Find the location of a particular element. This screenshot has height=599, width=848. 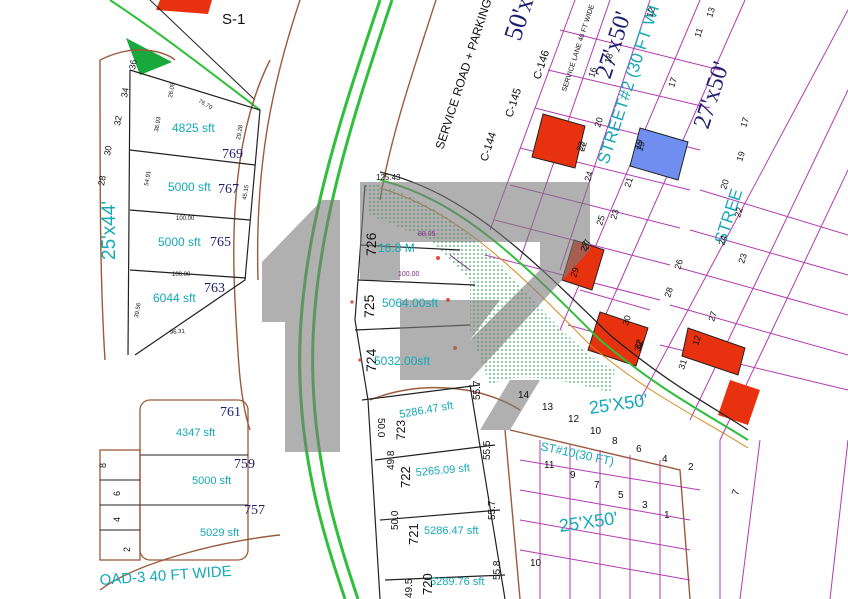

svg-text: 14 is located at coordinates (524, 395).